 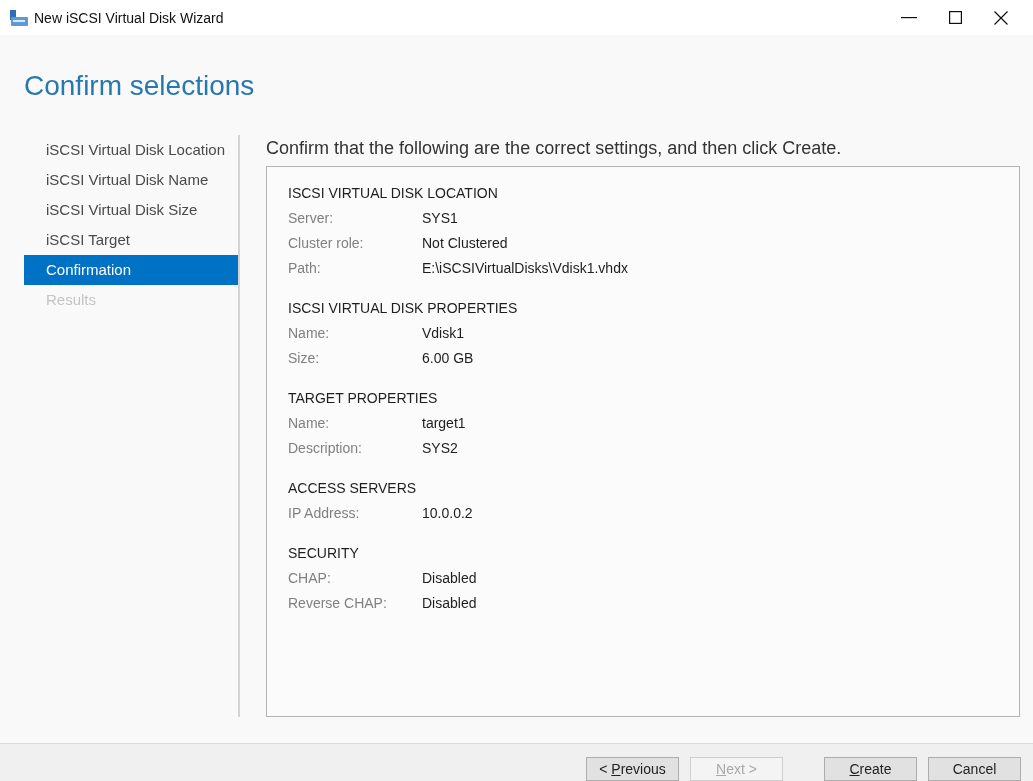 I want to click on wizard-button: < Previous, so click(x=632, y=769).